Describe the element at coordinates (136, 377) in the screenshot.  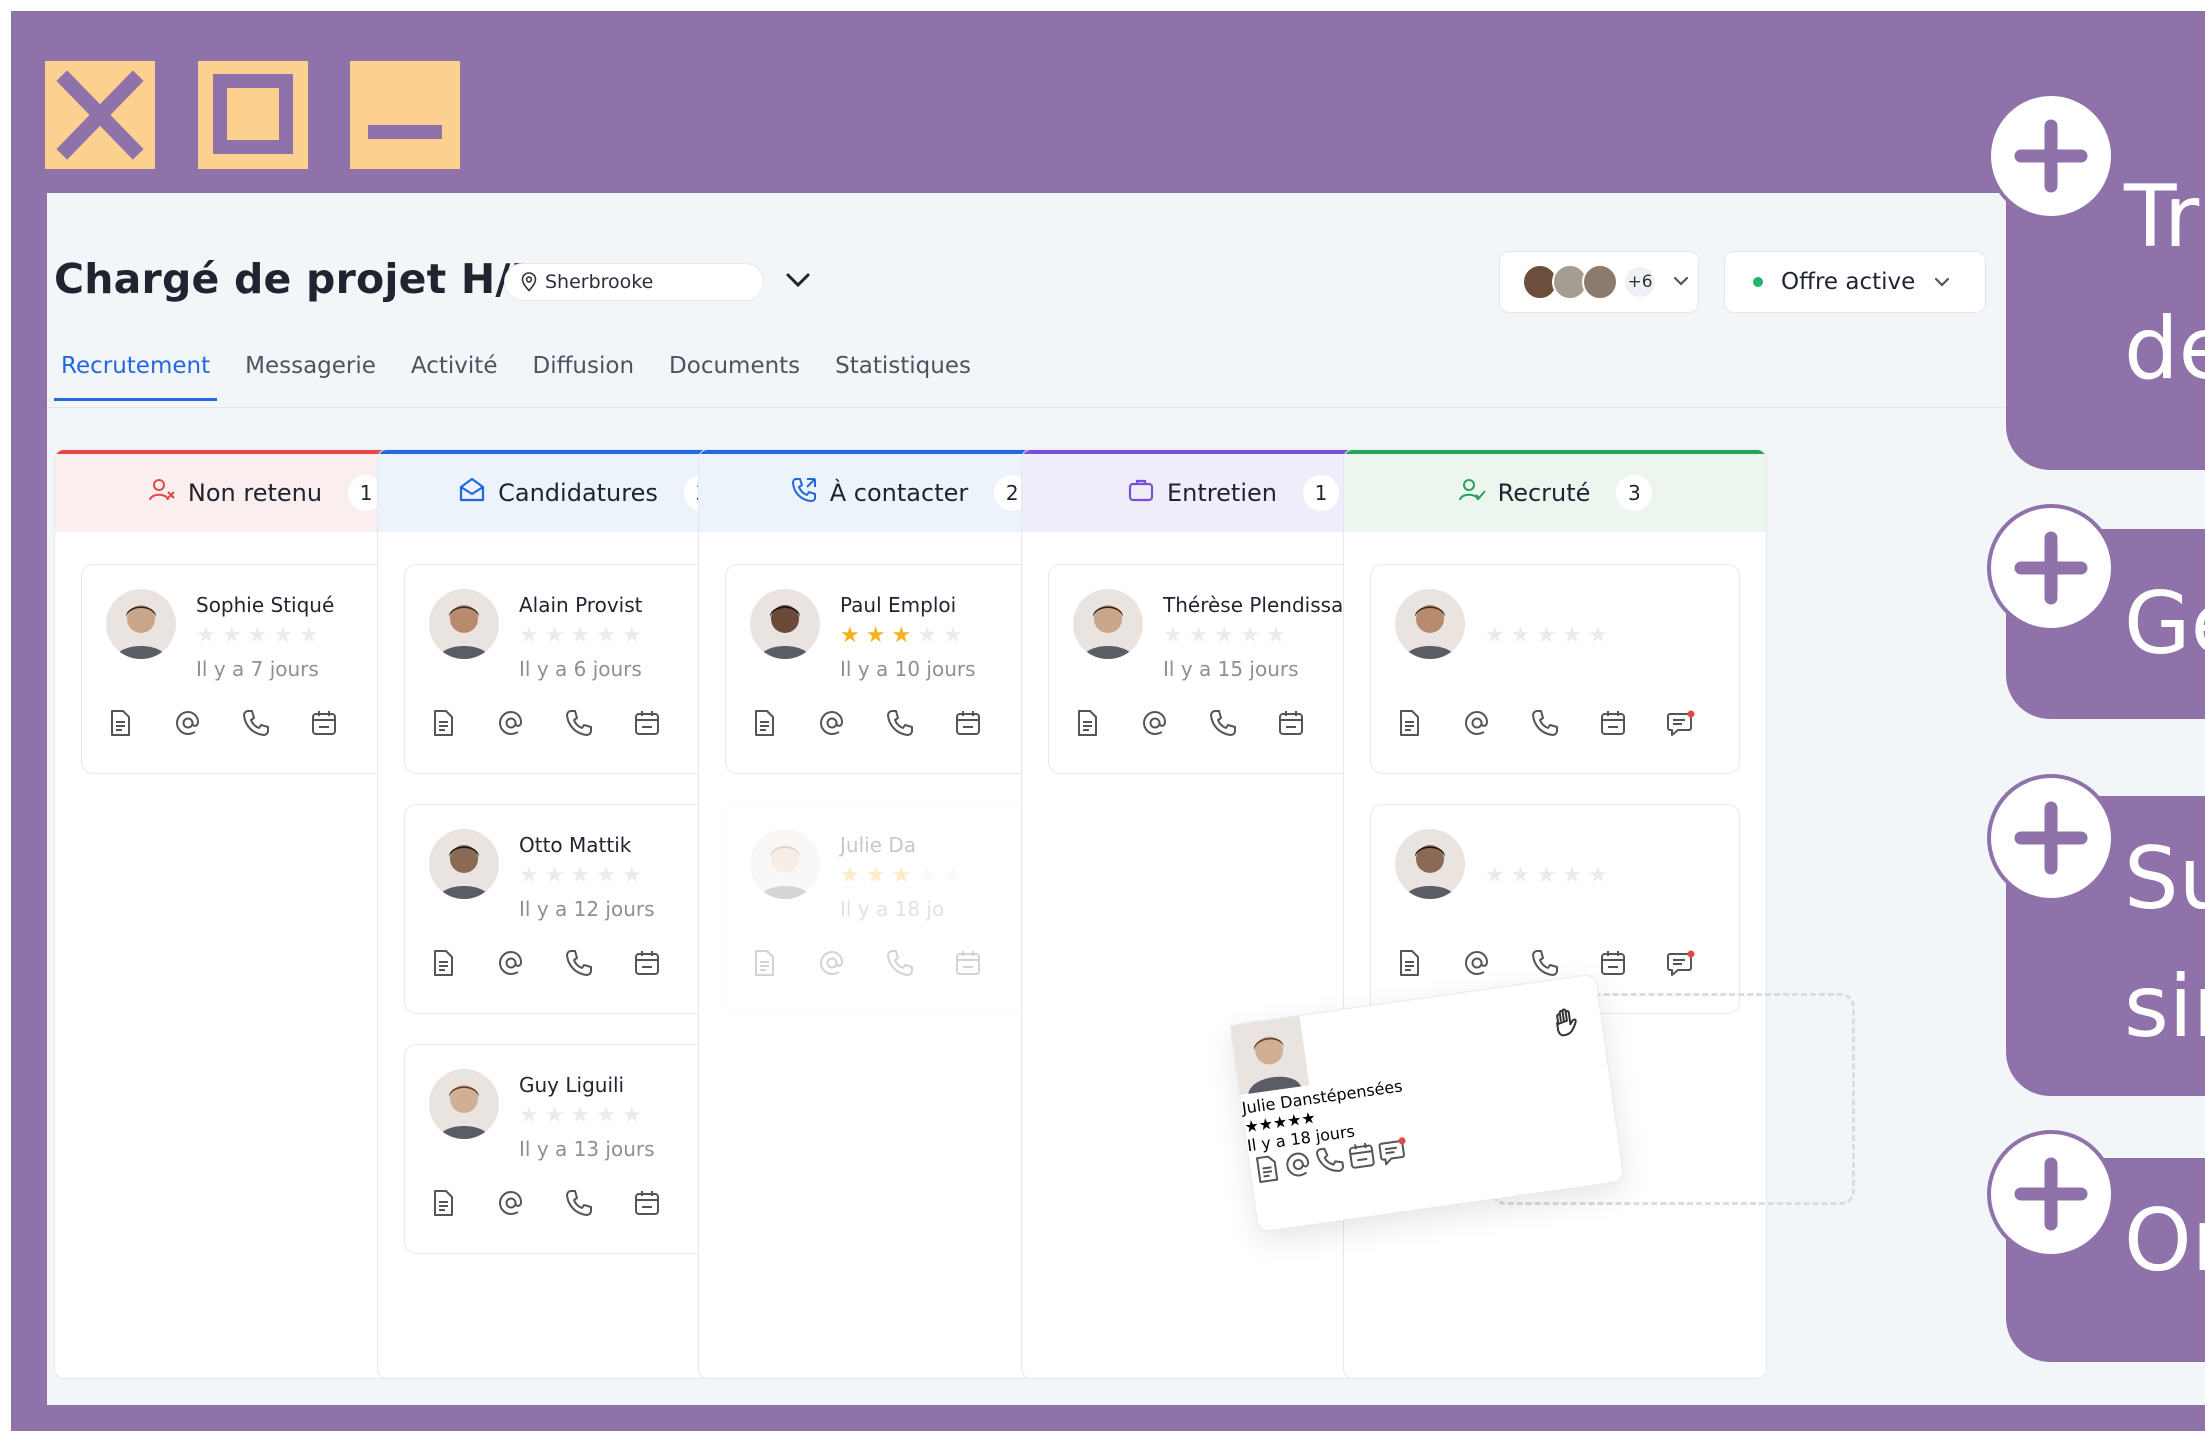
I see `tab-recrutement: Recrutement` at that location.